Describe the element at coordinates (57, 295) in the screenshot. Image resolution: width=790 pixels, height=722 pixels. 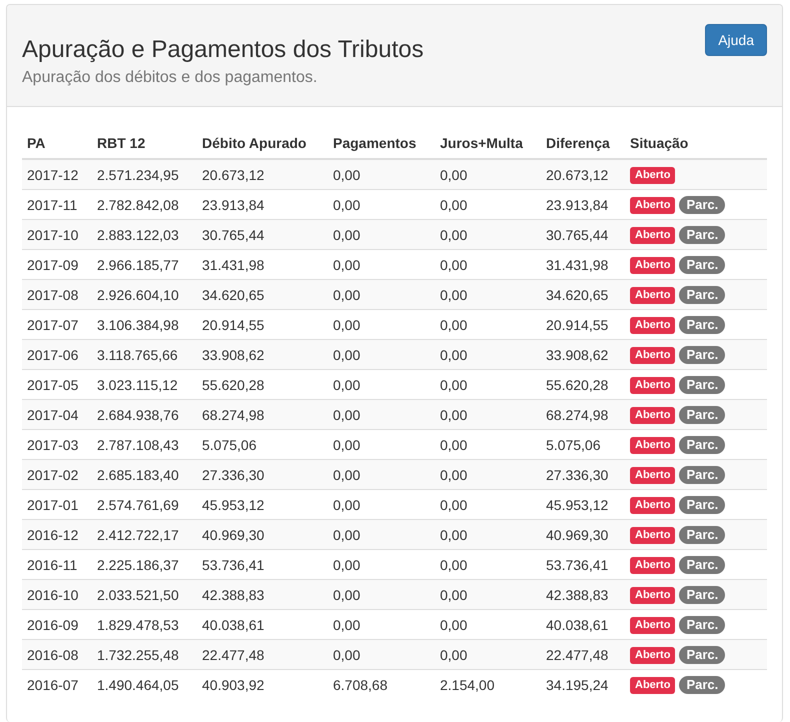
I see `table-cell: 2017-08` at that location.